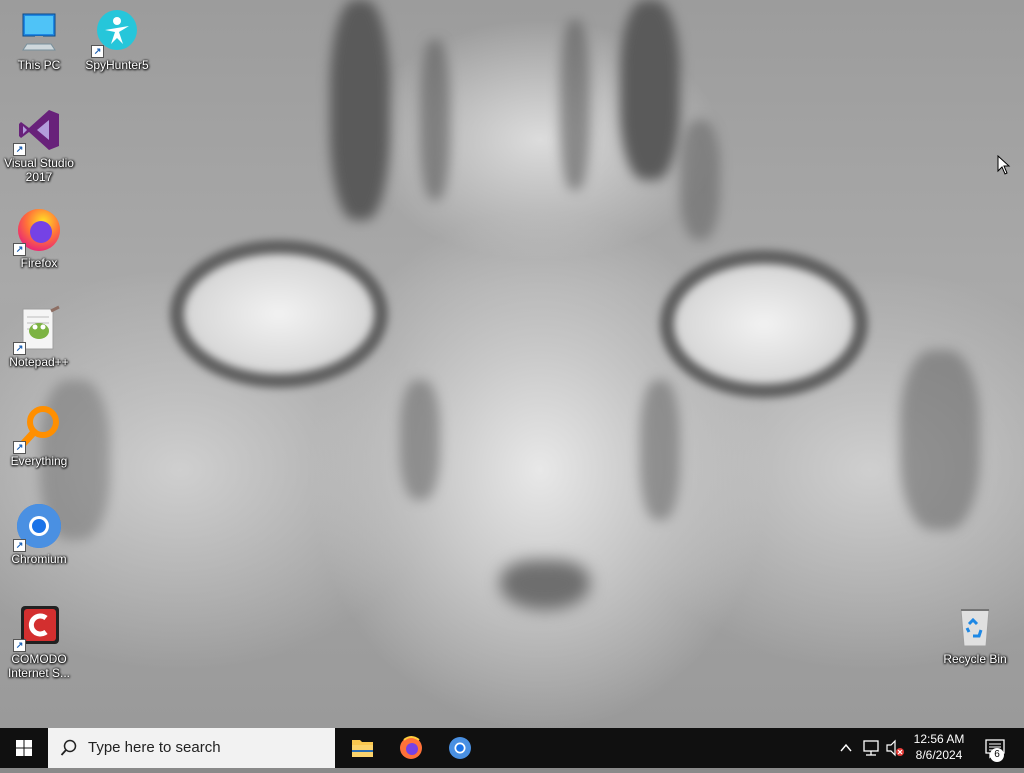  I want to click on chromium-icon, so click(460, 748).